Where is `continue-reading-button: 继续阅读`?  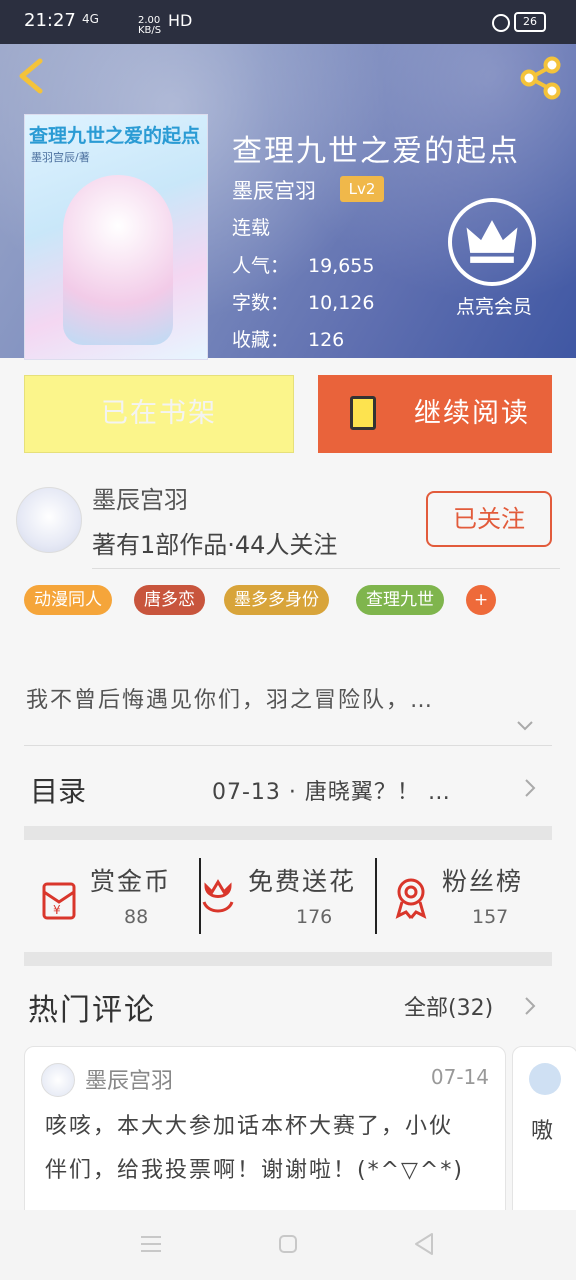
continue-reading-button: 继续阅读 is located at coordinates (435, 414).